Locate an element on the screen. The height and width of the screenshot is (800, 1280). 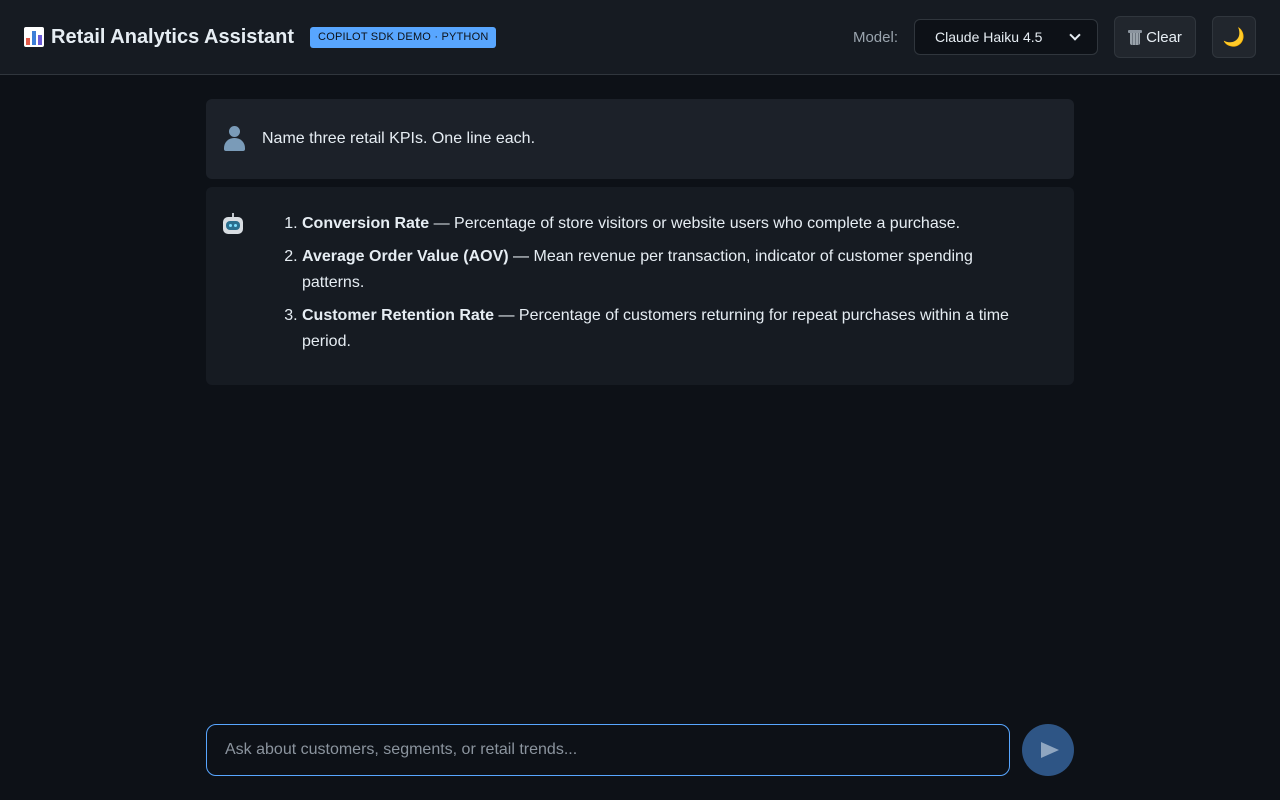
trash-icon is located at coordinates (1135, 37).